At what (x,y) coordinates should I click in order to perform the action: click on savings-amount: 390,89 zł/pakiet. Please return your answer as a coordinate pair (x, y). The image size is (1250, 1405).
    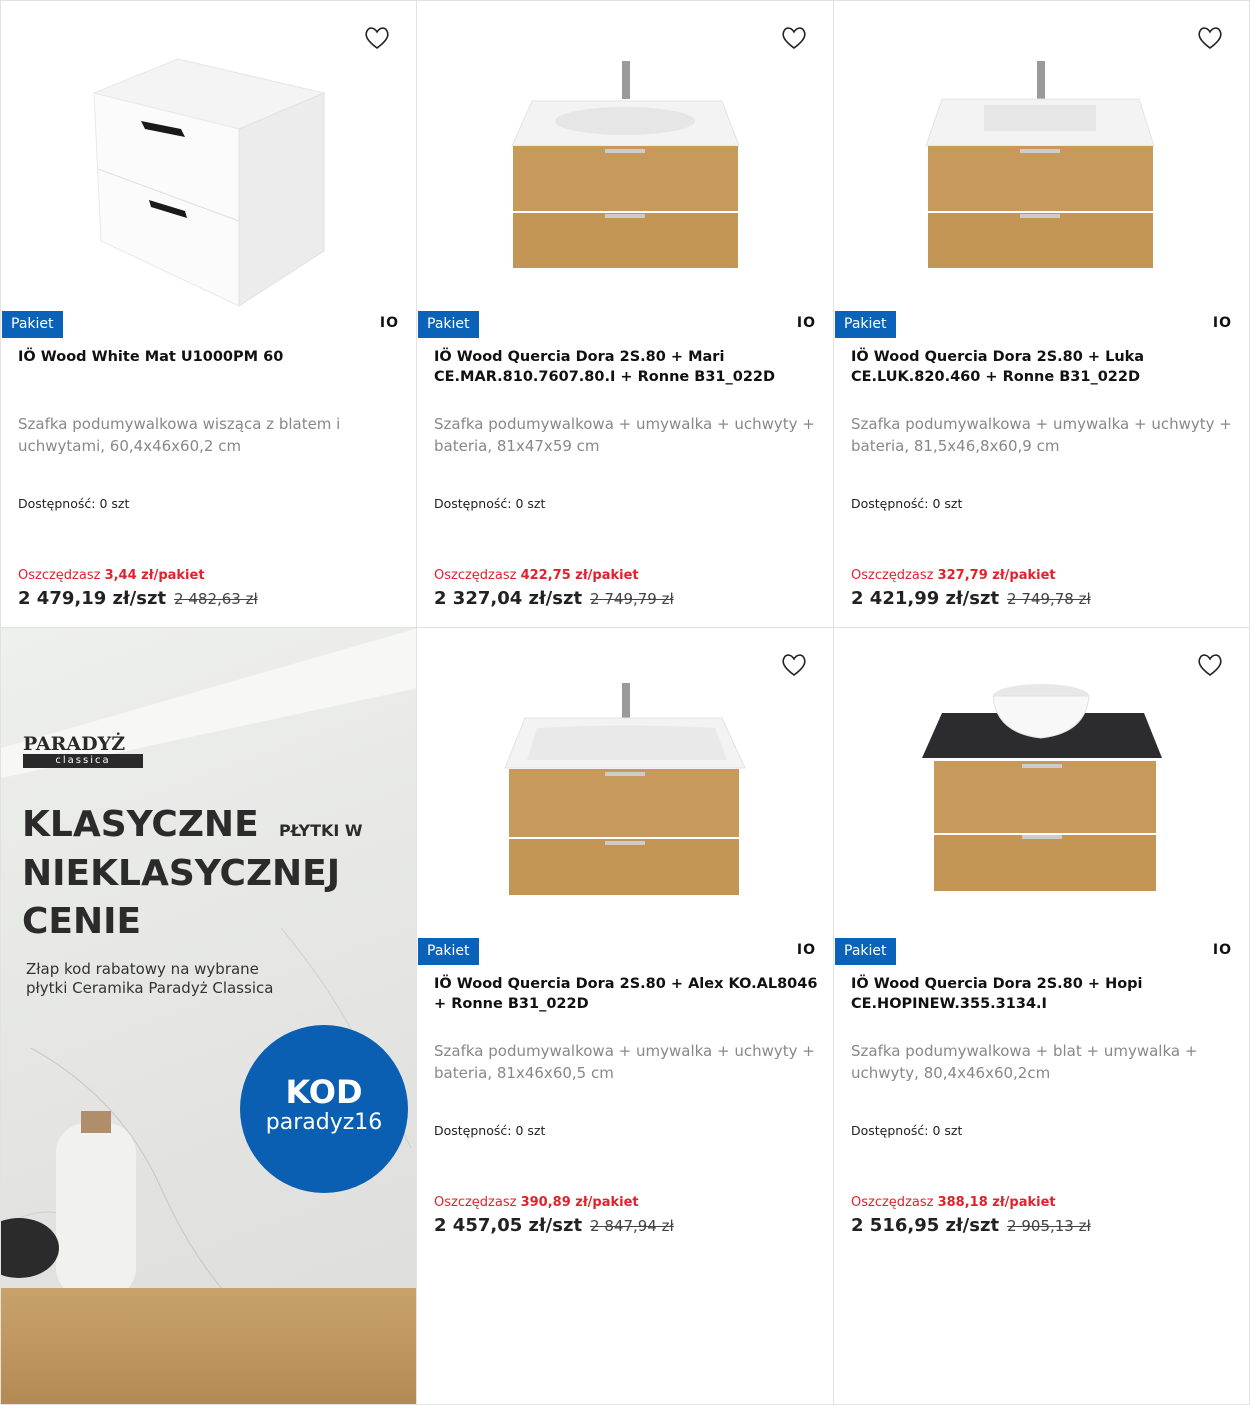
    Looking at the image, I should click on (579, 1202).